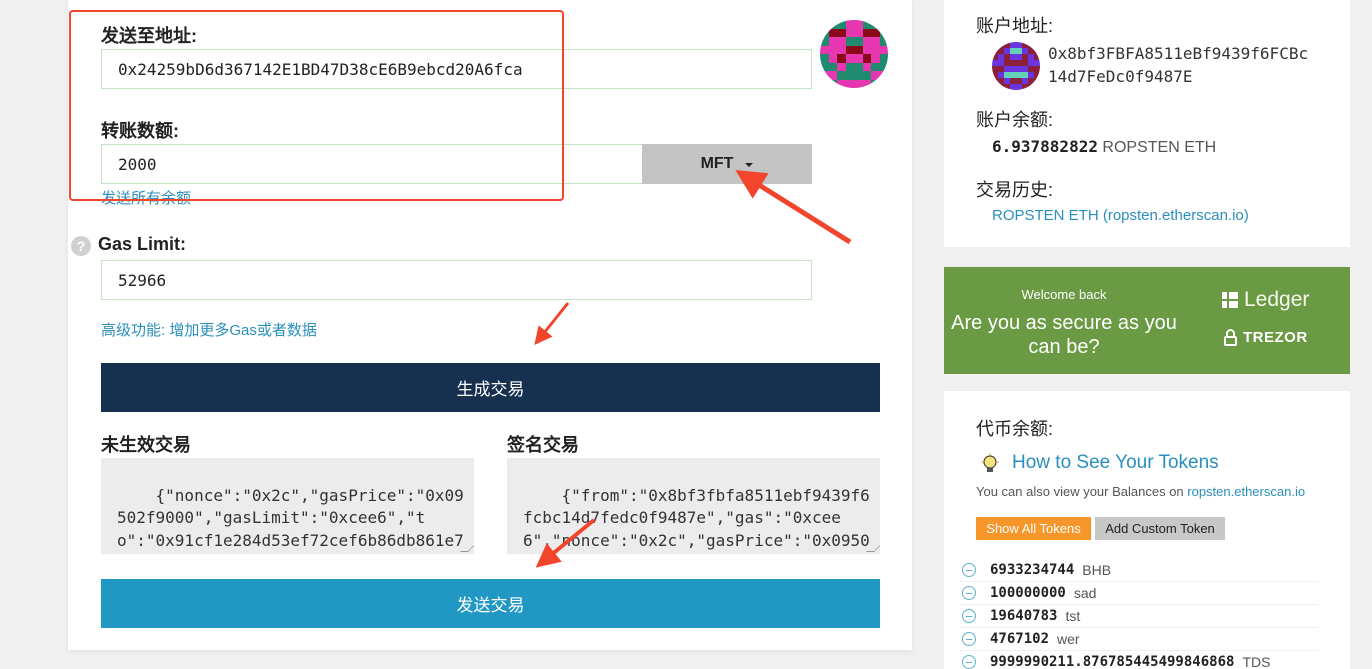 The image size is (1372, 669). Describe the element at coordinates (1028, 593) in the screenshot. I see `token-amount: 100000000` at that location.